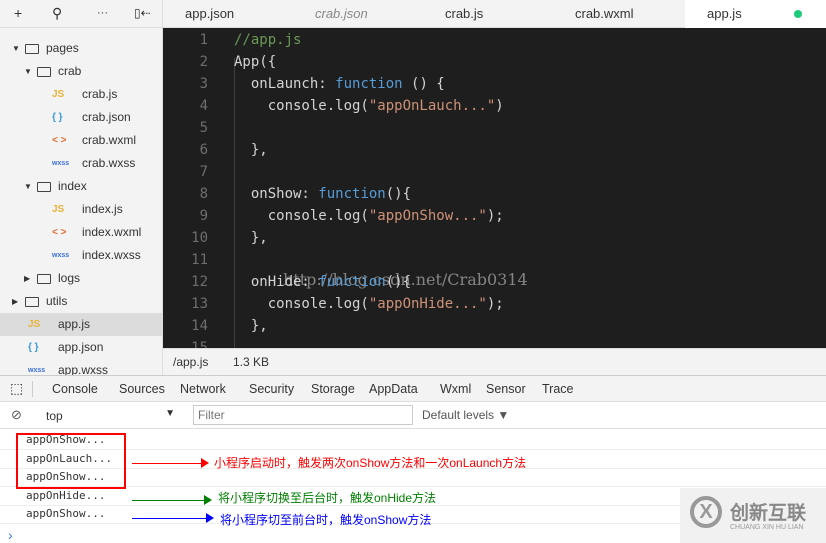 The height and width of the screenshot is (543, 826). I want to click on plus-icon: +, so click(18, 13).